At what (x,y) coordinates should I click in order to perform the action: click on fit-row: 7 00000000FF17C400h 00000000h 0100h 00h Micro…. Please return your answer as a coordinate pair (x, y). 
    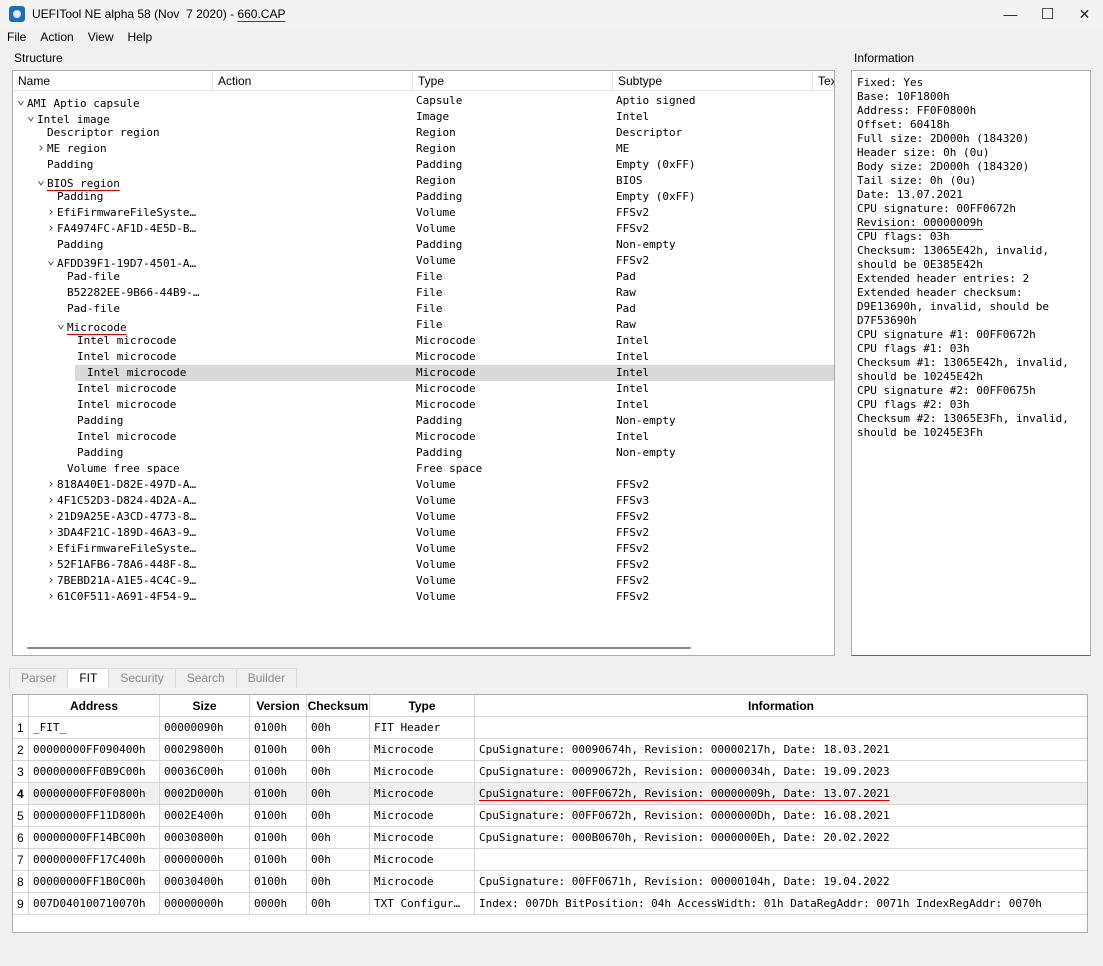
    Looking at the image, I should click on (550, 860).